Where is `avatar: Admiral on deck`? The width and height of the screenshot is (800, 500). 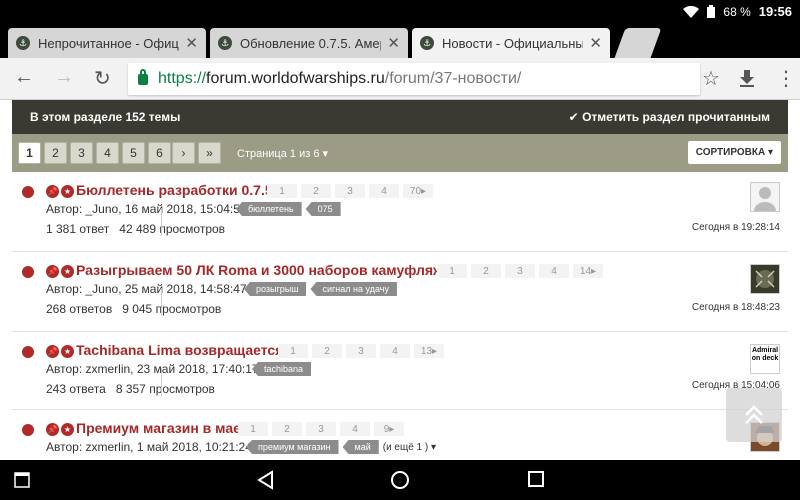 avatar: Admiral on deck is located at coordinates (765, 359).